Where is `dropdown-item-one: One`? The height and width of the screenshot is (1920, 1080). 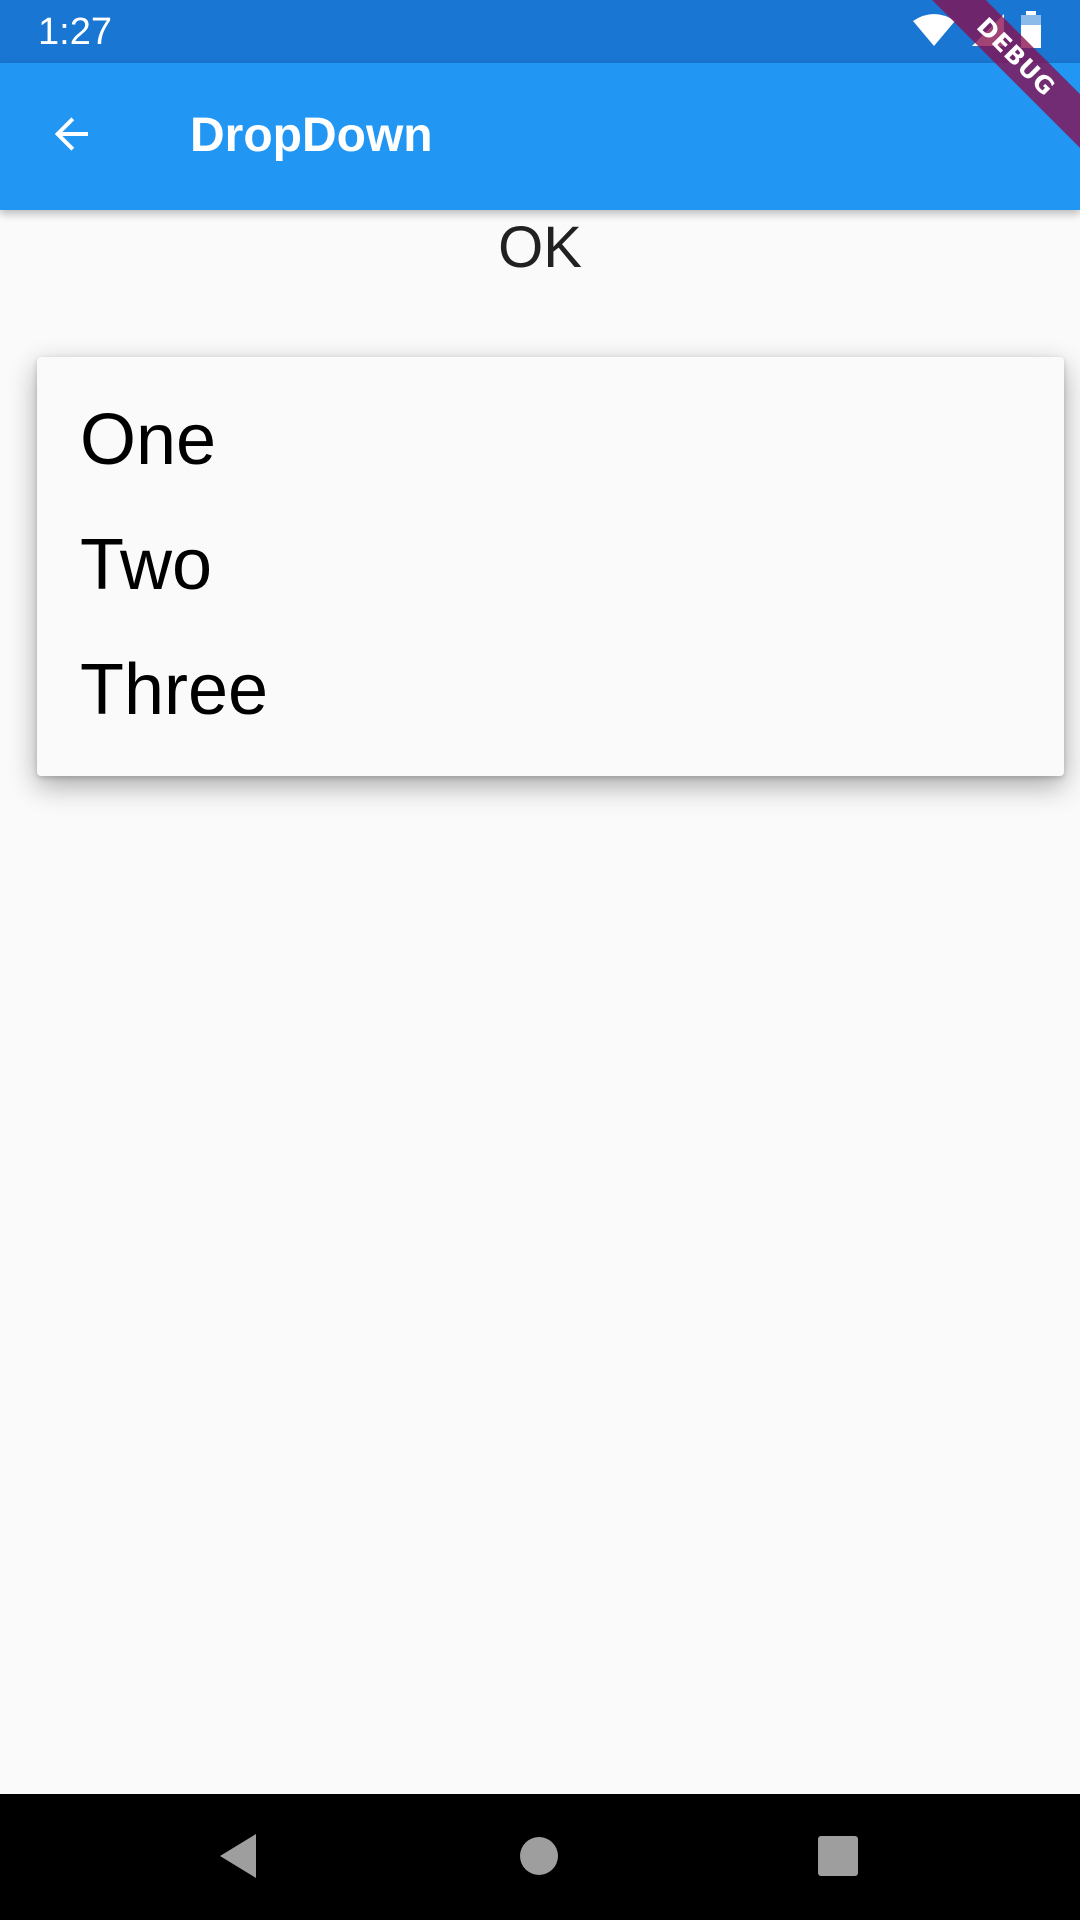
dropdown-item-one: One is located at coordinates (550, 439).